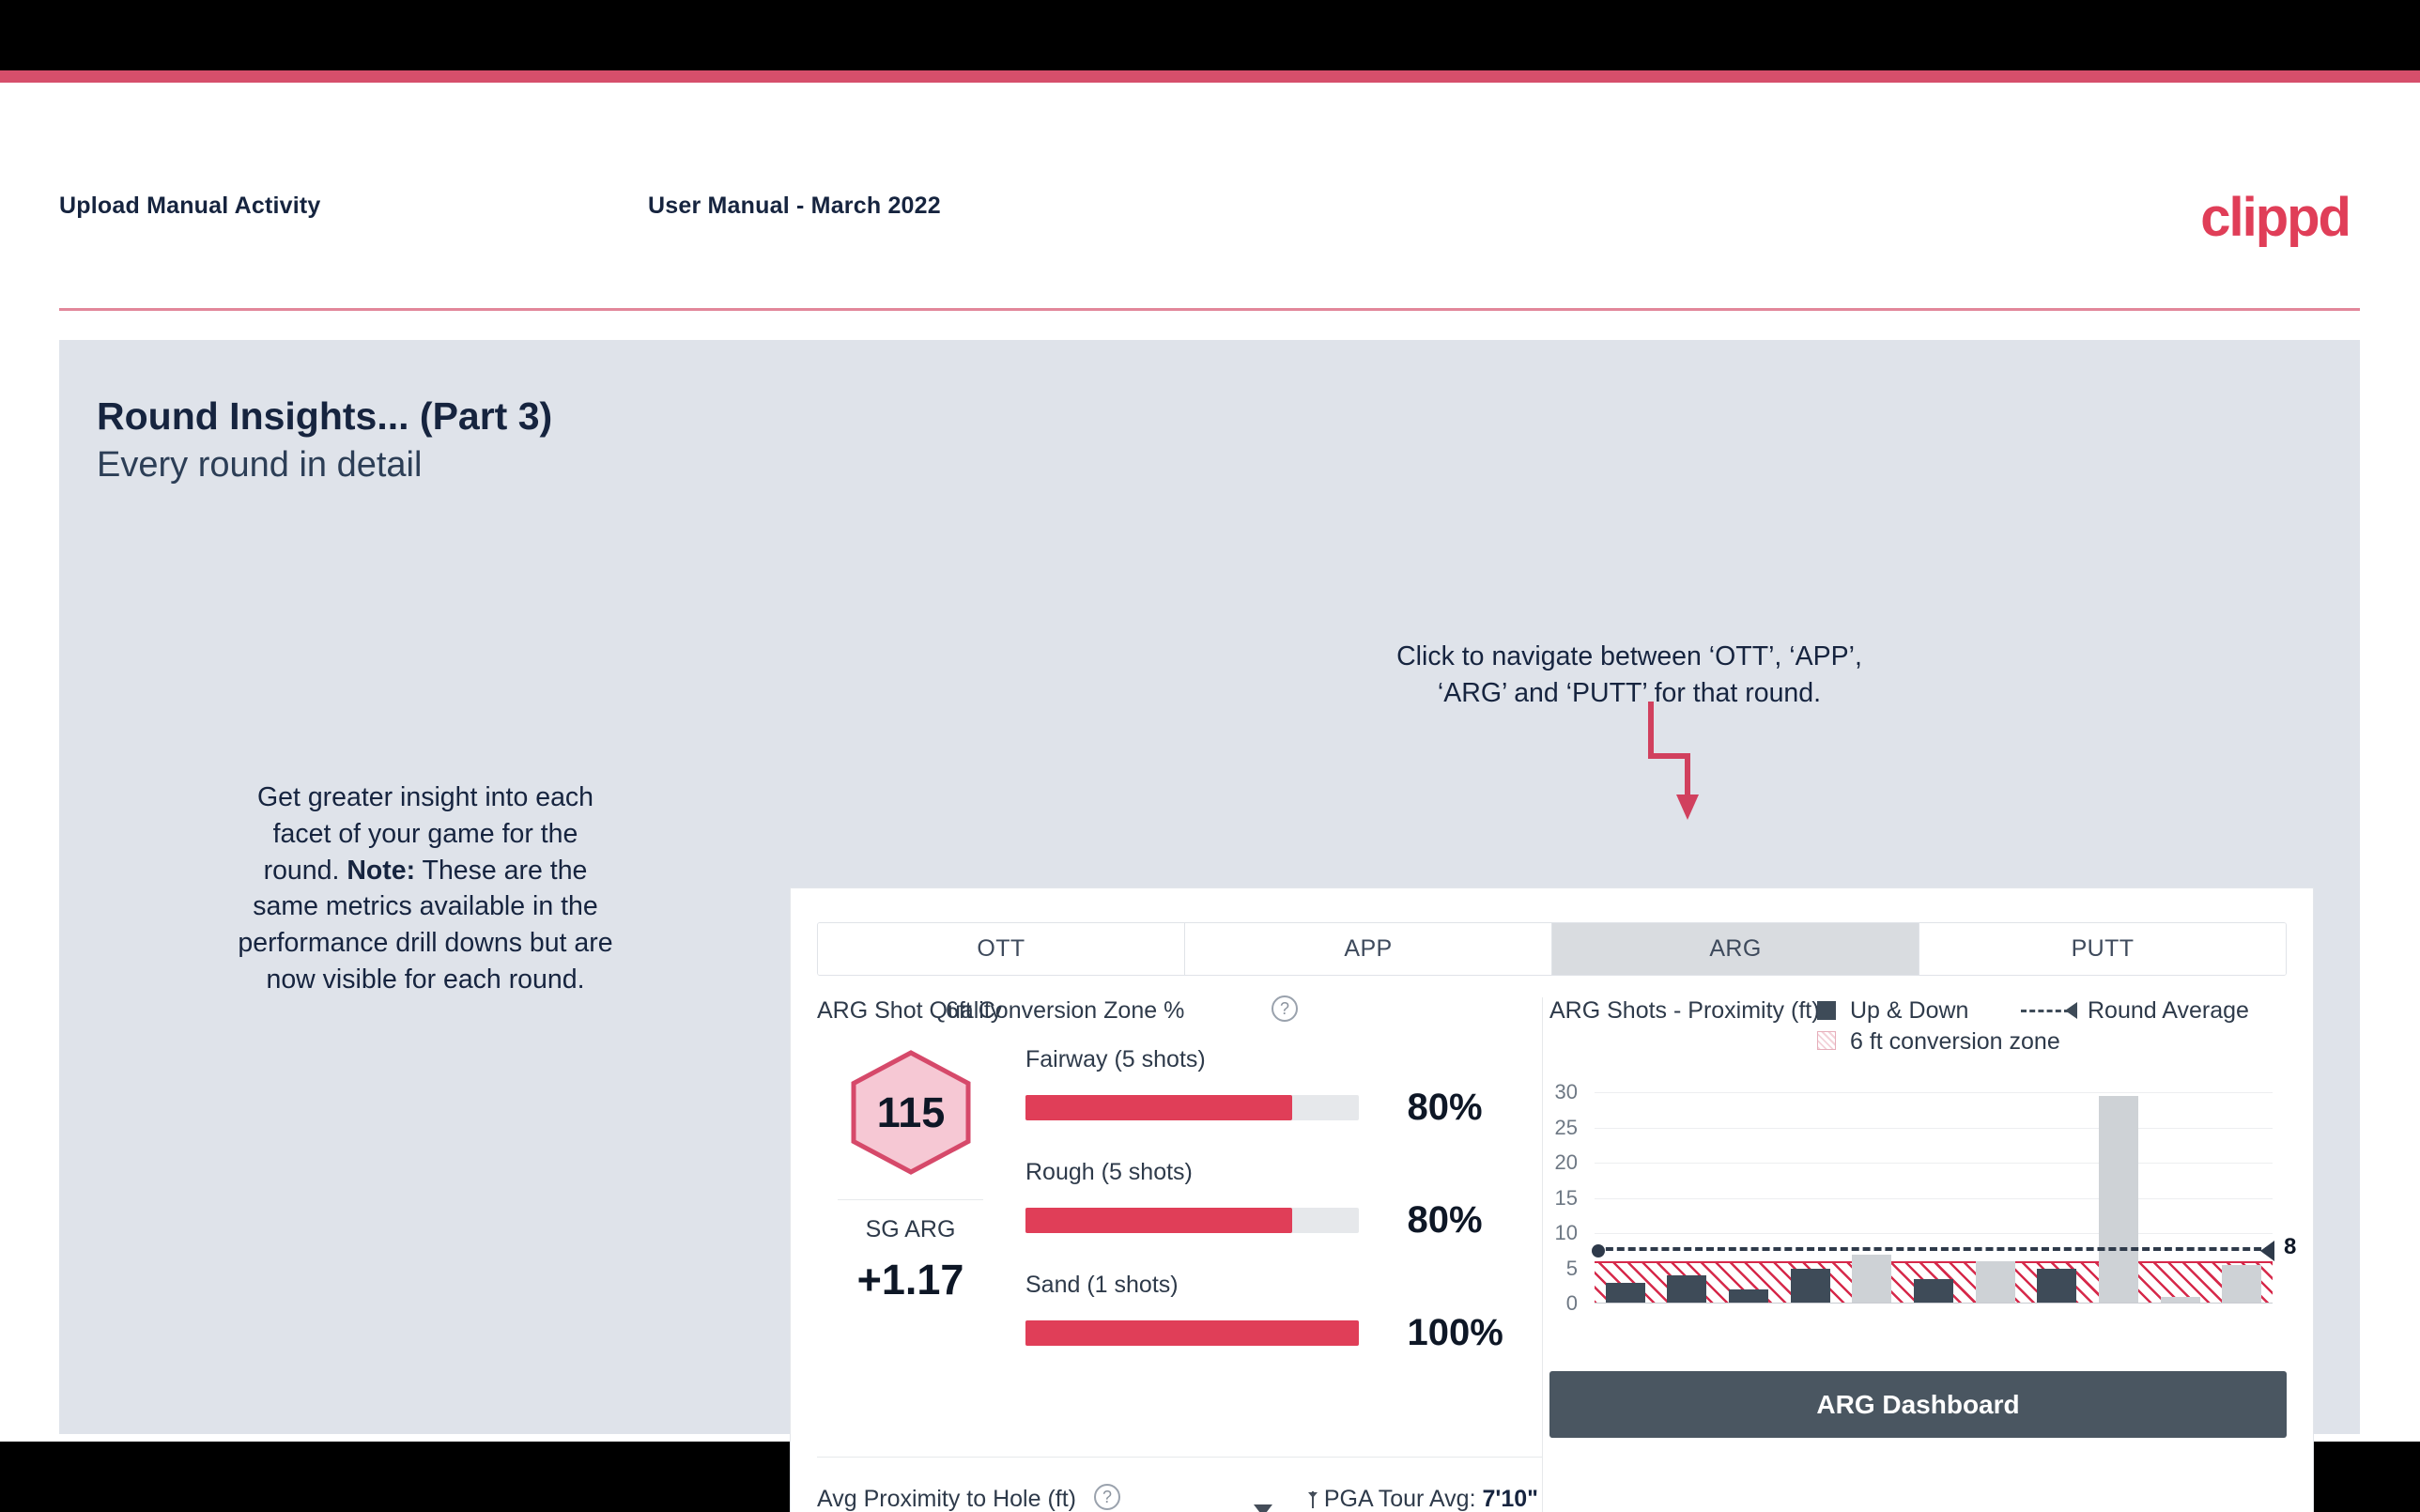 The height and width of the screenshot is (1512, 2420). What do you see at coordinates (910, 1229) in the screenshot?
I see `sg-arg-label: SG ARG` at bounding box center [910, 1229].